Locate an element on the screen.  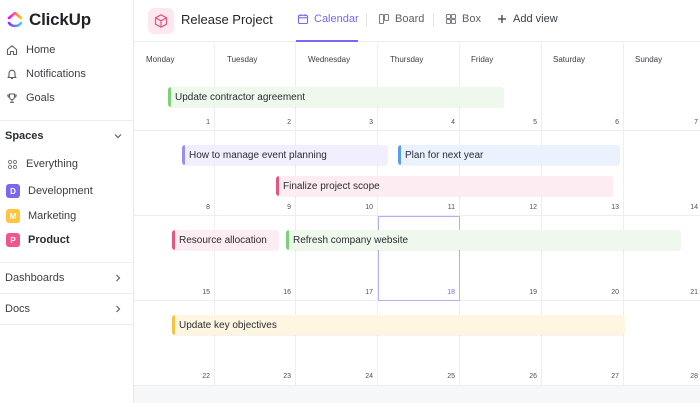
task-bar: Resource allocation is located at coordinates (225, 240).